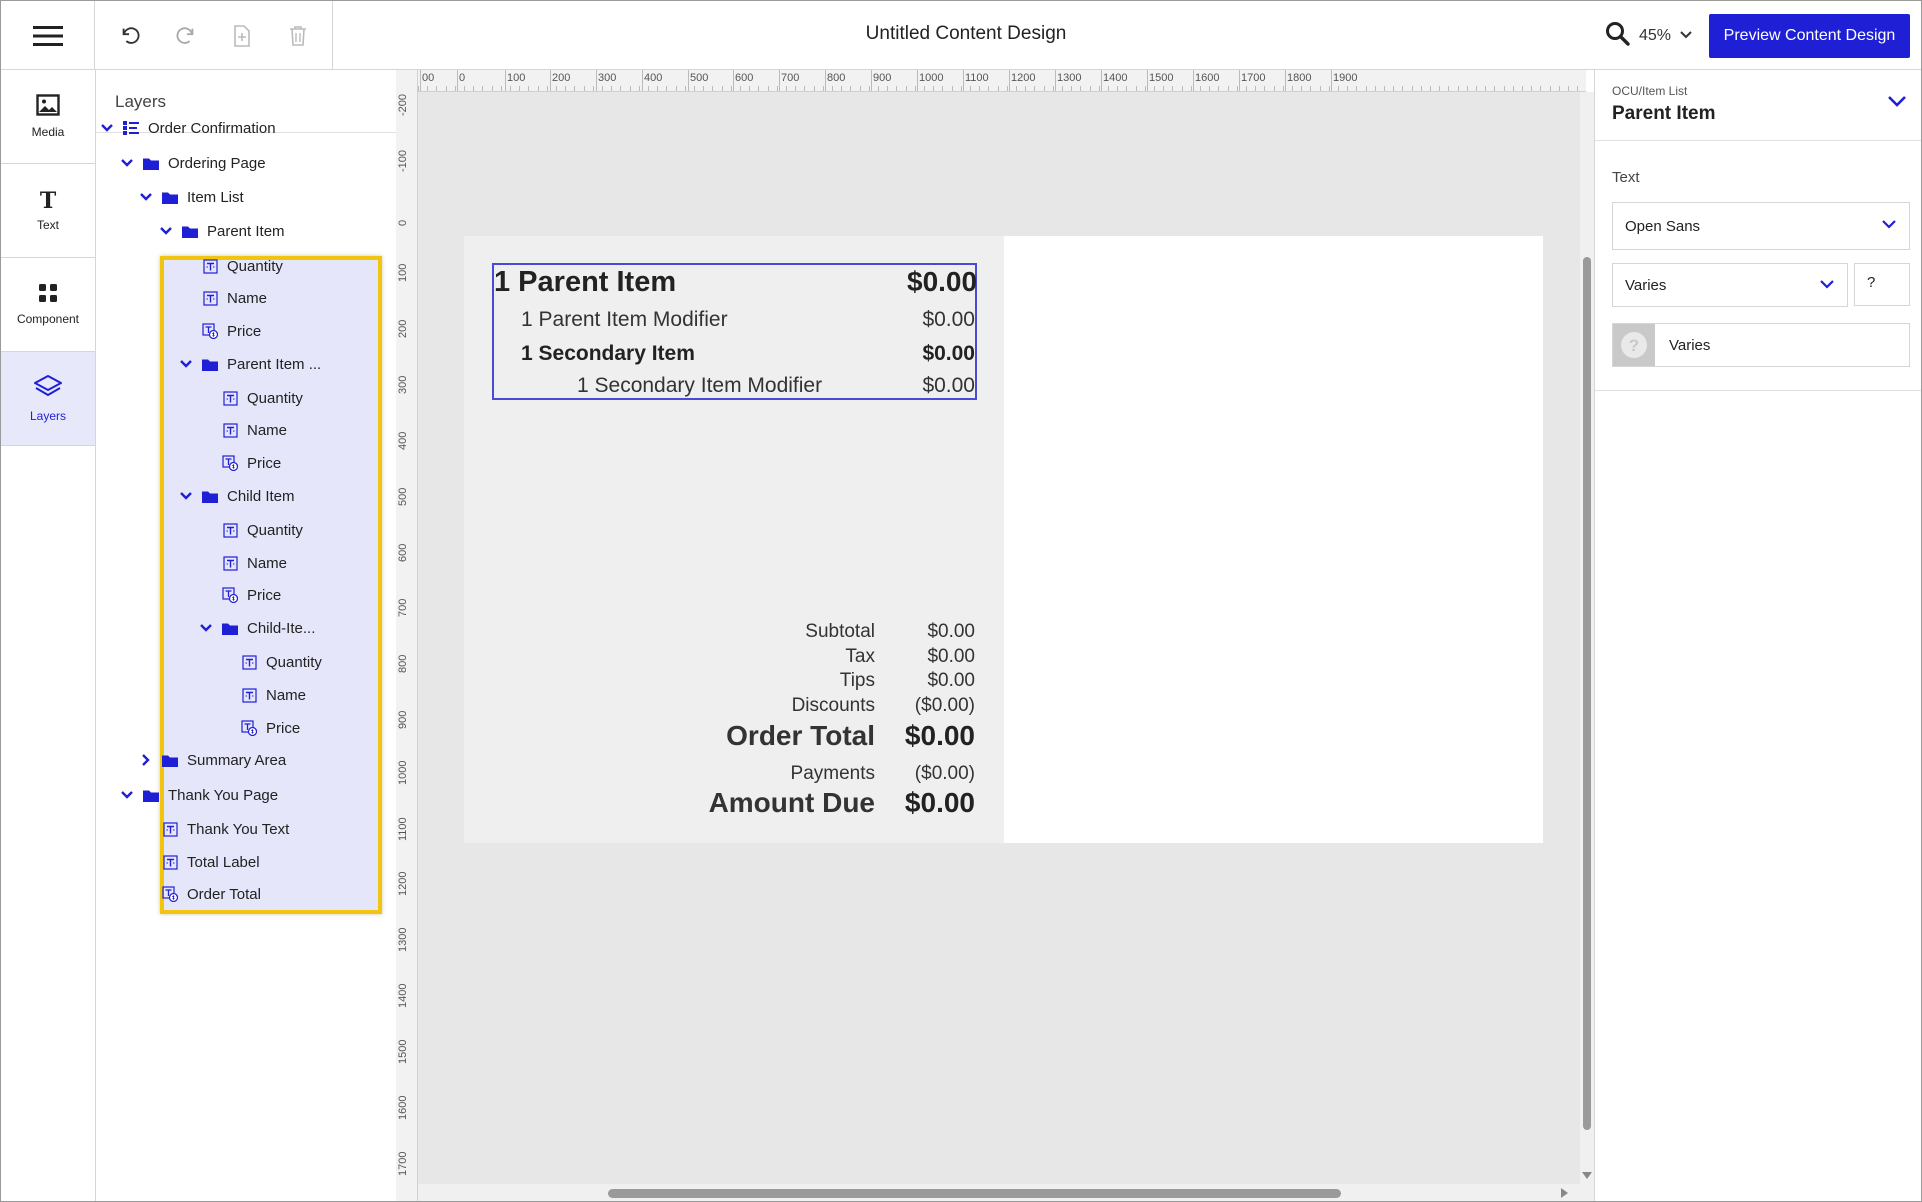  What do you see at coordinates (48, 319) in the screenshot?
I see `rail-item-label: Component` at bounding box center [48, 319].